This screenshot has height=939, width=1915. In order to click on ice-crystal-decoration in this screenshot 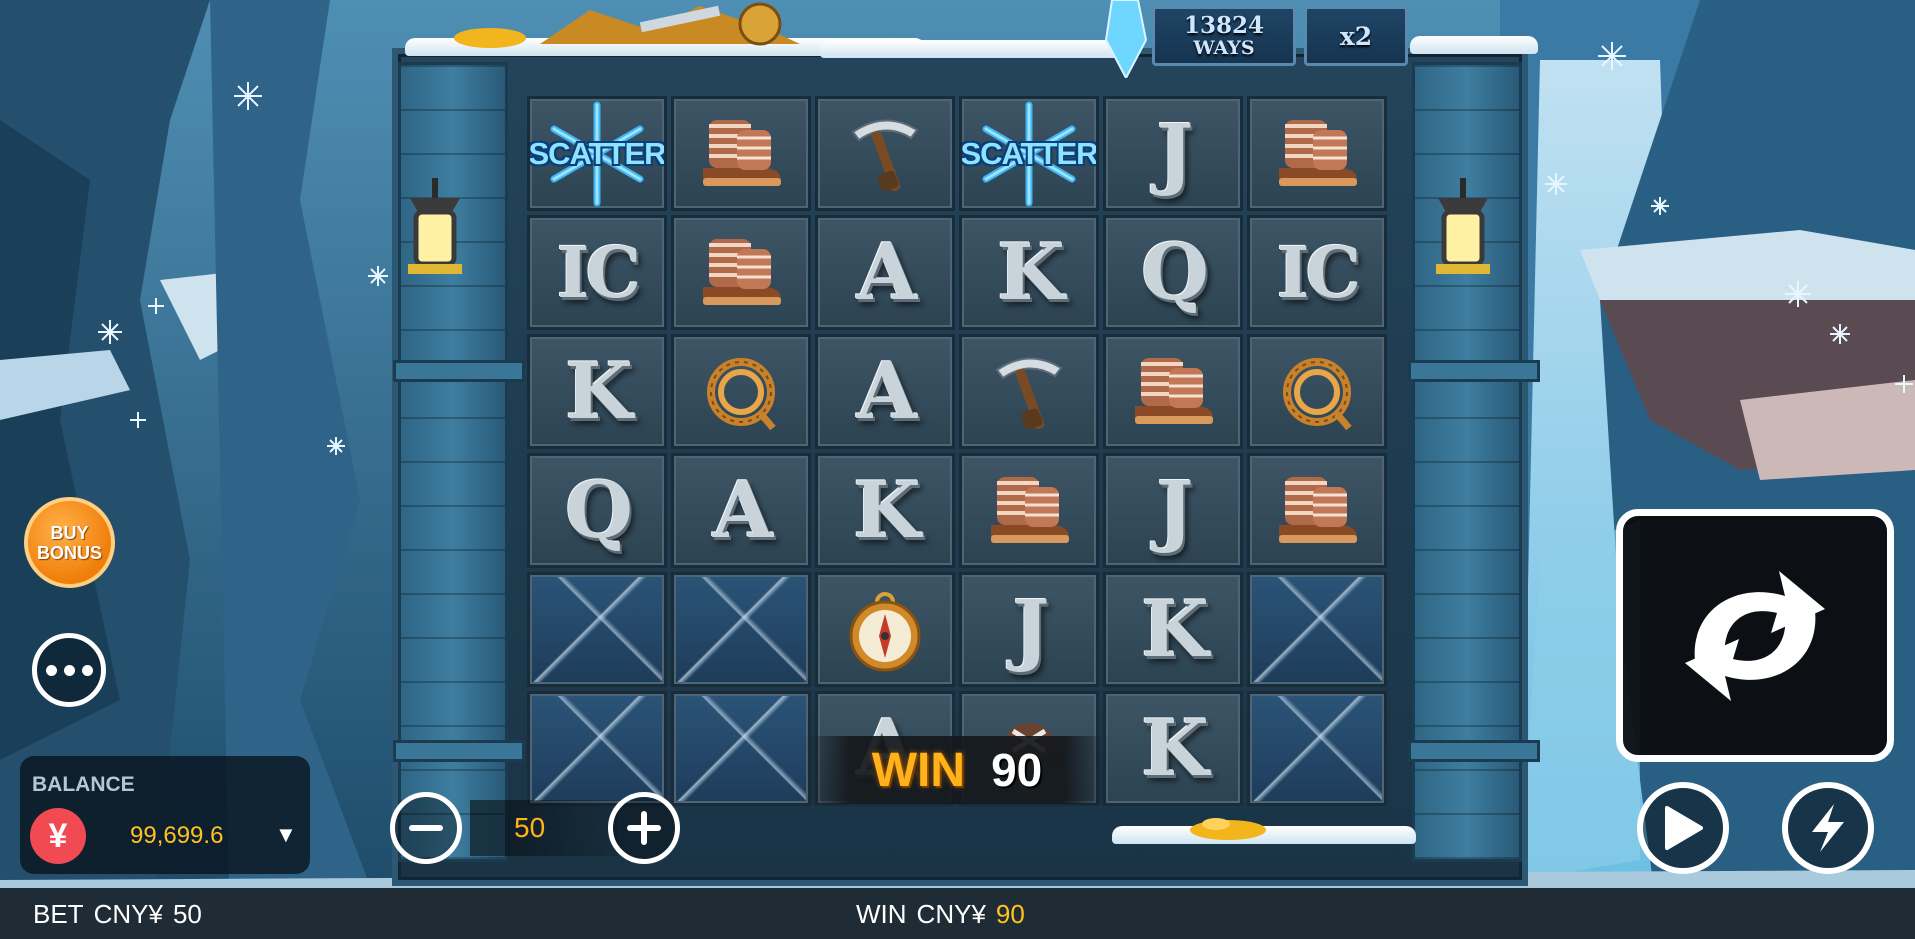, I will do `click(1126, 39)`.